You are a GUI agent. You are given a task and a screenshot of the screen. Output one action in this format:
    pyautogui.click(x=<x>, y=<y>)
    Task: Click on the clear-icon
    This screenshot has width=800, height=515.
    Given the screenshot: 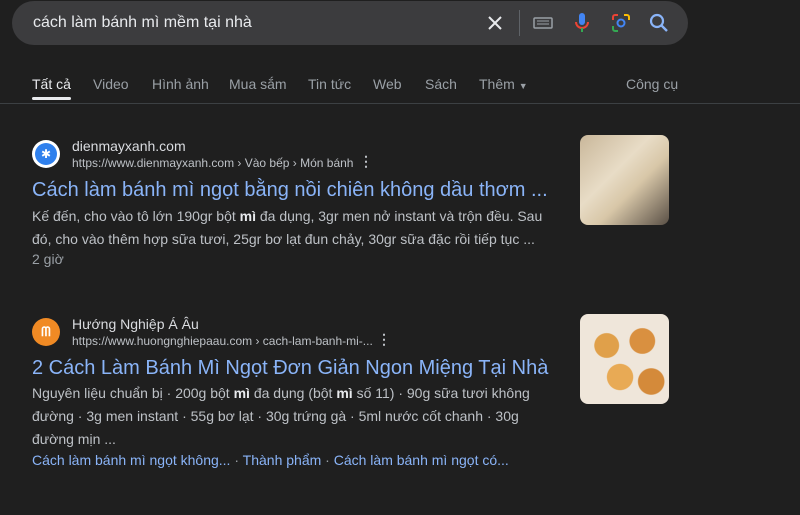 What is the action you would take?
    pyautogui.click(x=495, y=23)
    